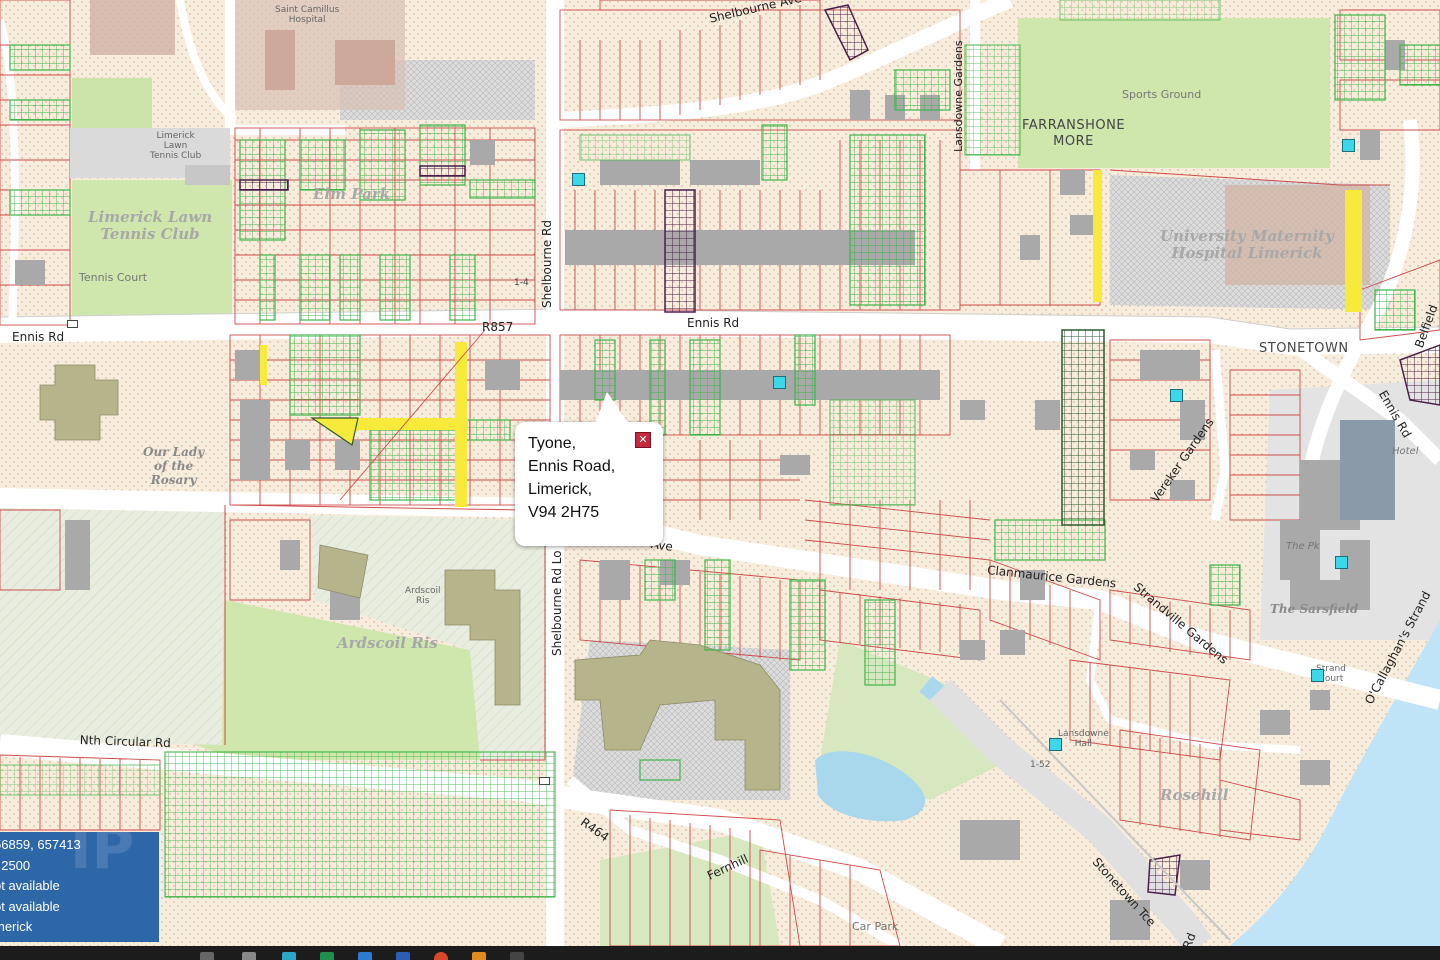 The height and width of the screenshot is (960, 1440). What do you see at coordinates (441, 956) in the screenshot?
I see `taskbar-browser-icon` at bounding box center [441, 956].